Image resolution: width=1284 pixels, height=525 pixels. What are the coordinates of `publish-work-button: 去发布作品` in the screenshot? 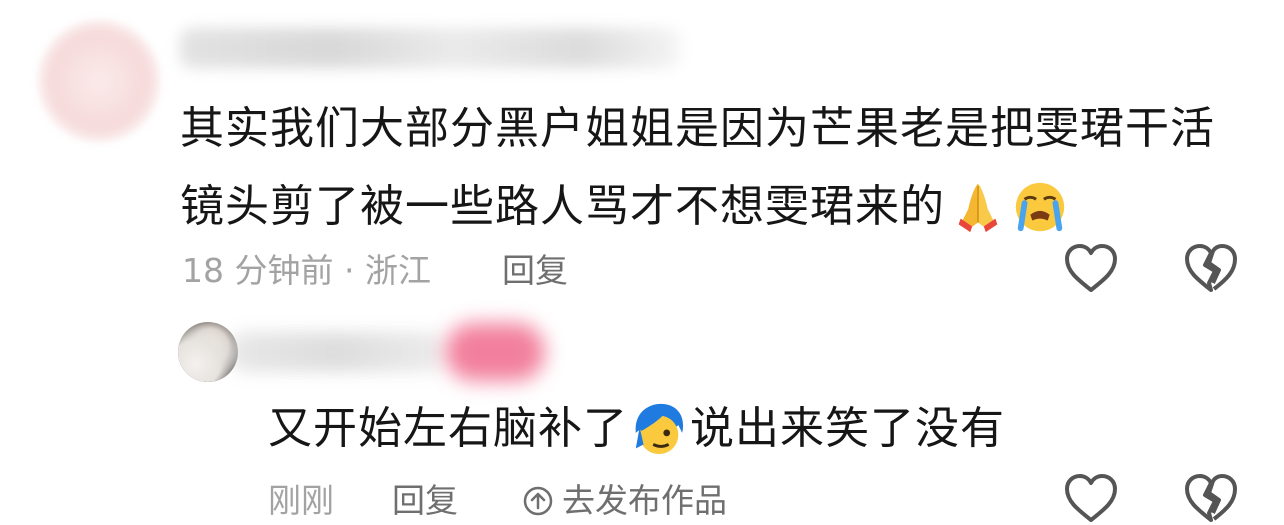 It's located at (624, 501).